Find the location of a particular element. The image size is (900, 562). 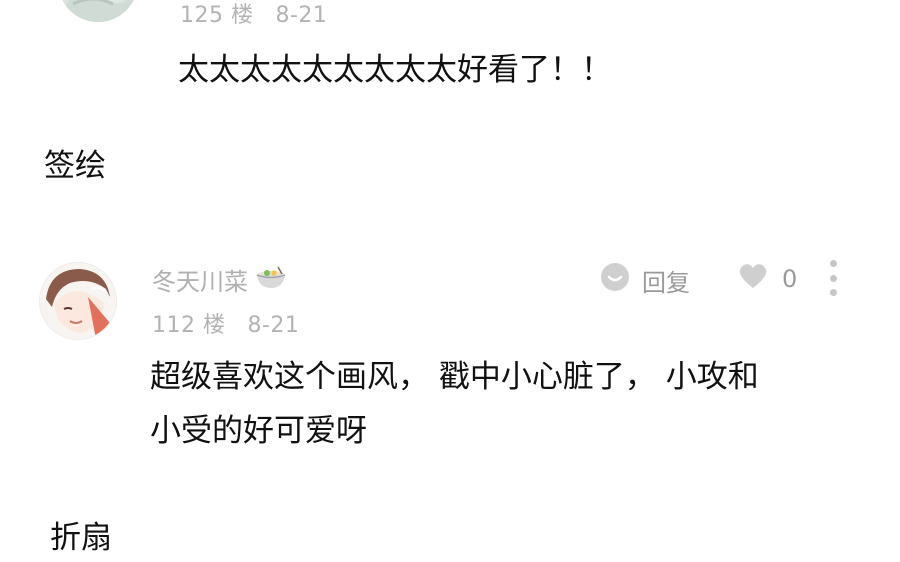

like-count: 0 is located at coordinates (790, 279).